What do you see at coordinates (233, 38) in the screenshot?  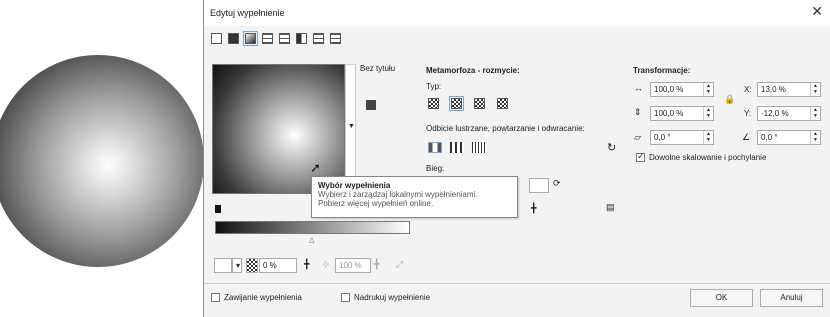 I see `uniform-fill-icon` at bounding box center [233, 38].